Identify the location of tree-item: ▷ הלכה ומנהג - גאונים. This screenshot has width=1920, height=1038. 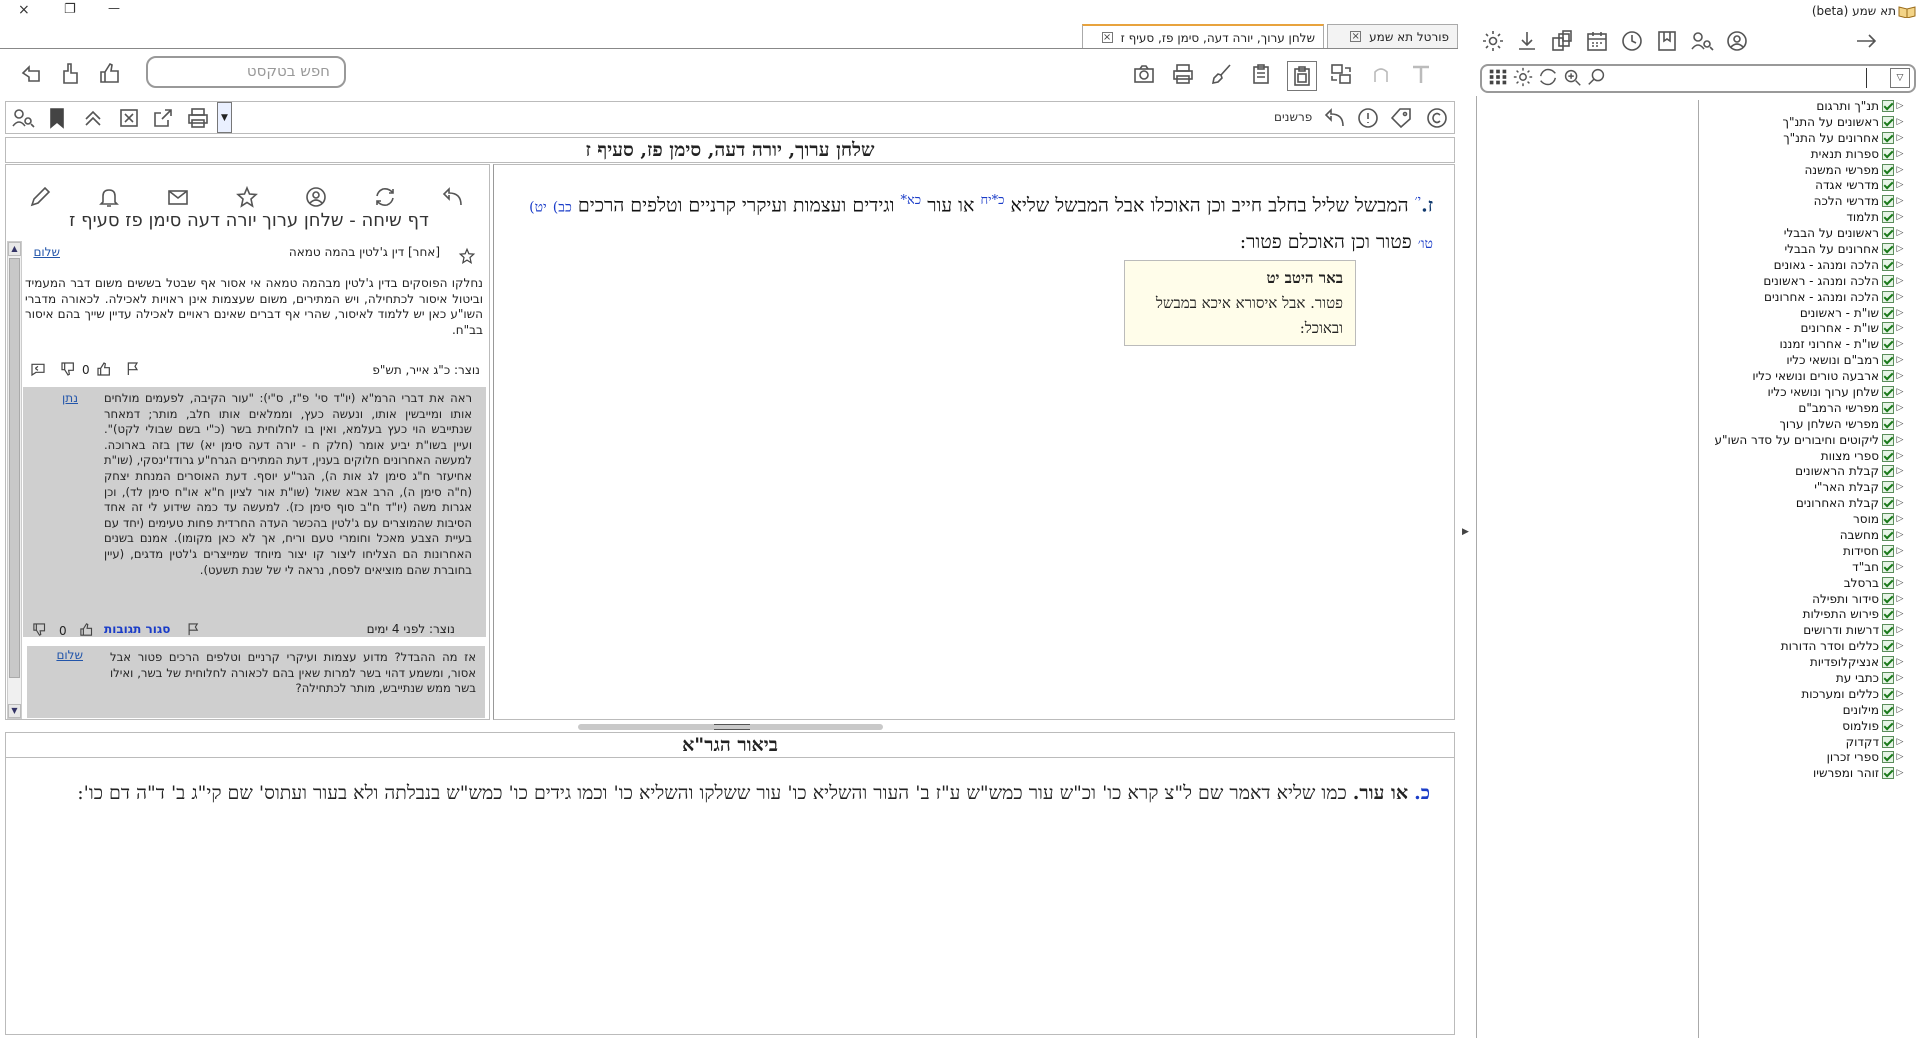
(1802, 265).